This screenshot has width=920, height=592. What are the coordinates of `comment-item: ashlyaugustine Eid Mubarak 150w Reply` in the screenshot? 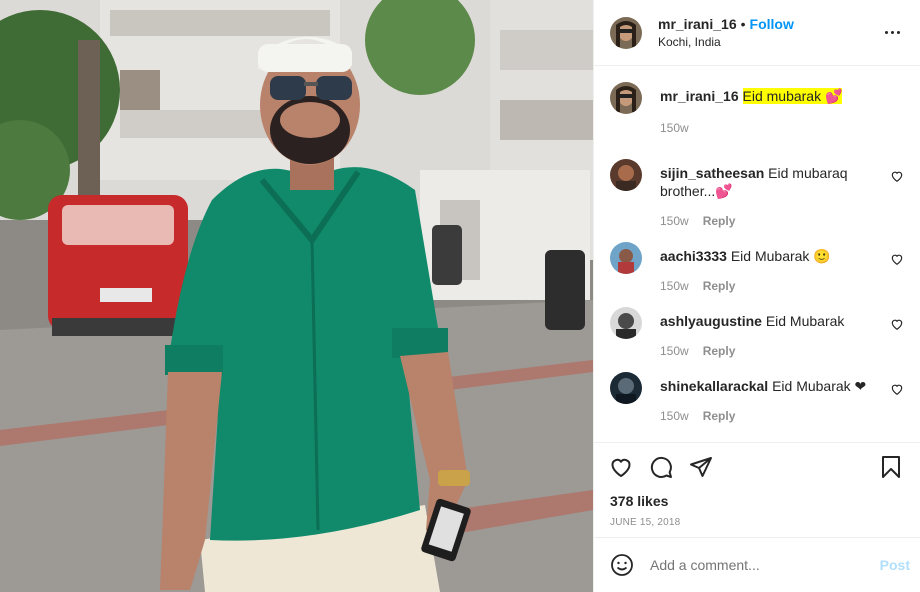 It's located at (757, 332).